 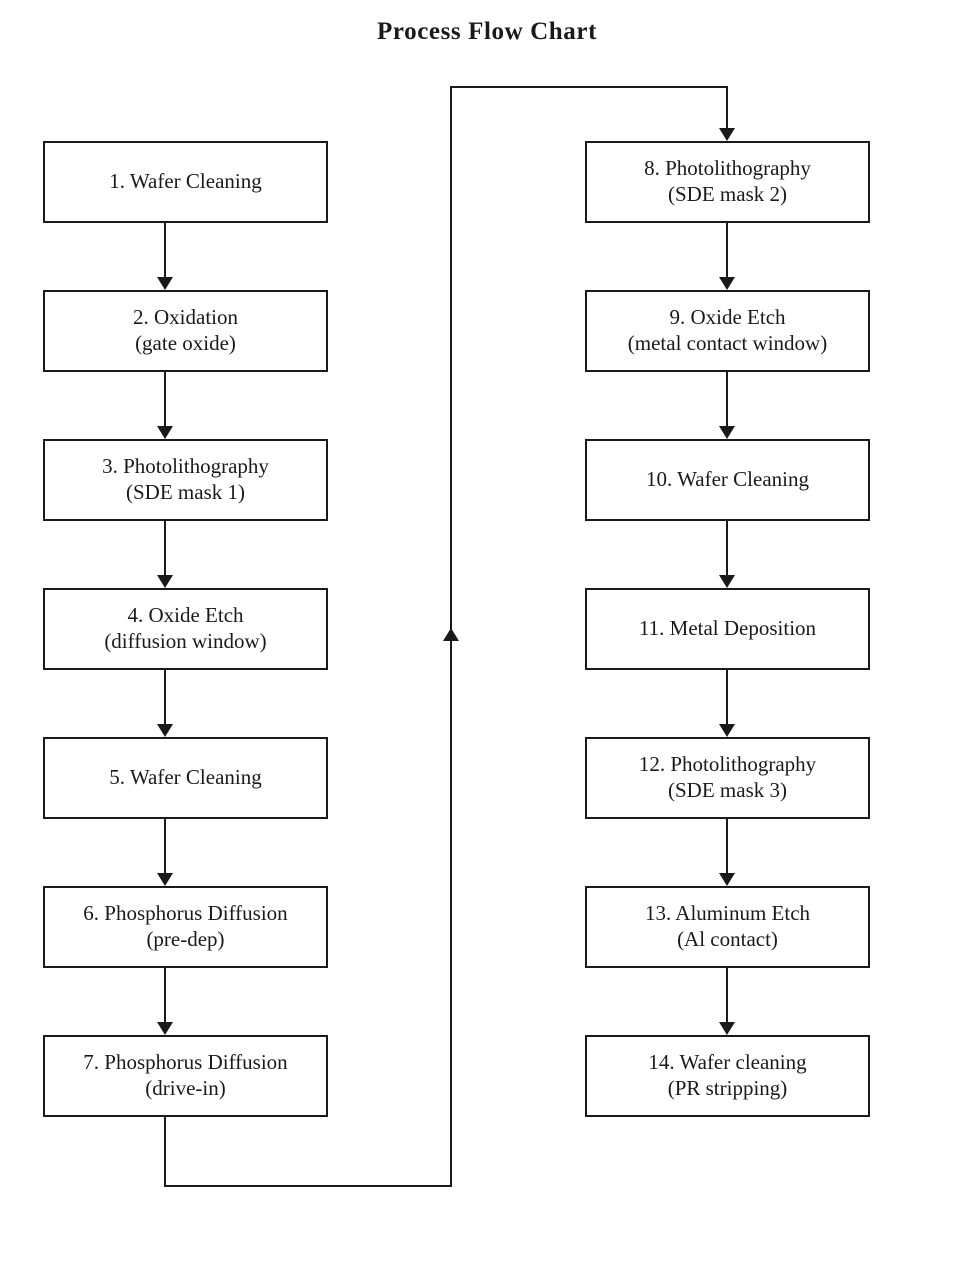 I want to click on edge-13-to-14-arrowhead, so click(x=727, y=1028).